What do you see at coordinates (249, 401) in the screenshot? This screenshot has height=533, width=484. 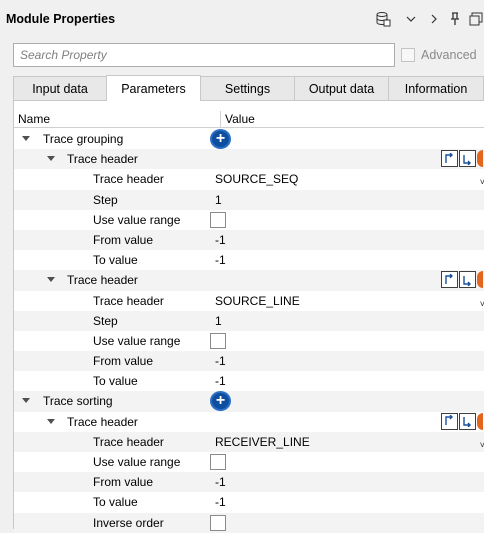 I see `property-row: Trace sorting +` at bounding box center [249, 401].